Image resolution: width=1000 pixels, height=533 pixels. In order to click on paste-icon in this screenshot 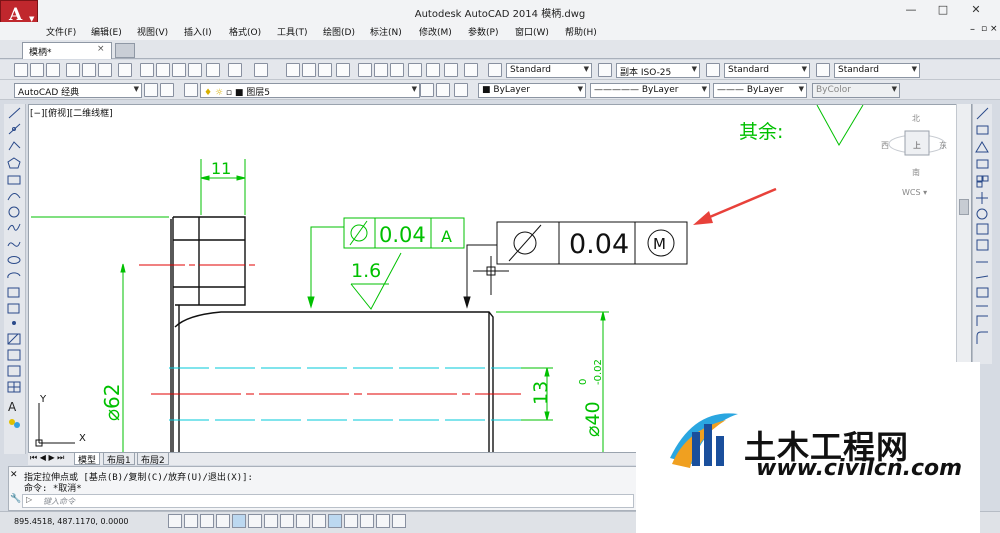, I will do `click(179, 70)`.